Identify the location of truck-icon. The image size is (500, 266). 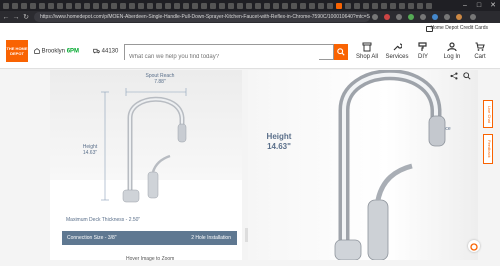
(96, 51).